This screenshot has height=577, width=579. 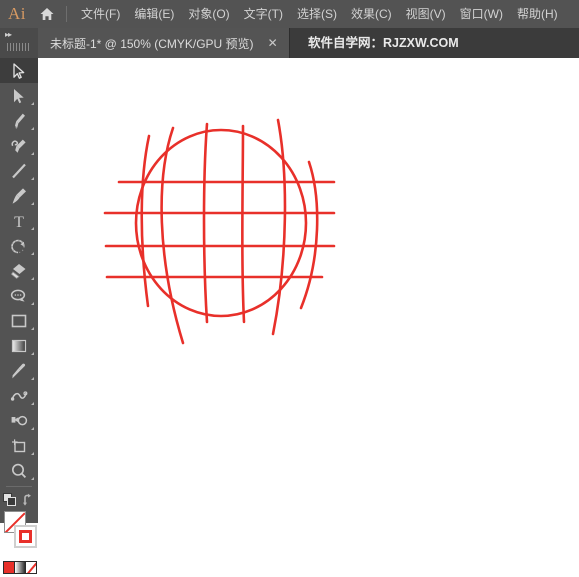 I want to click on tool-blend, so click(x=19, y=395).